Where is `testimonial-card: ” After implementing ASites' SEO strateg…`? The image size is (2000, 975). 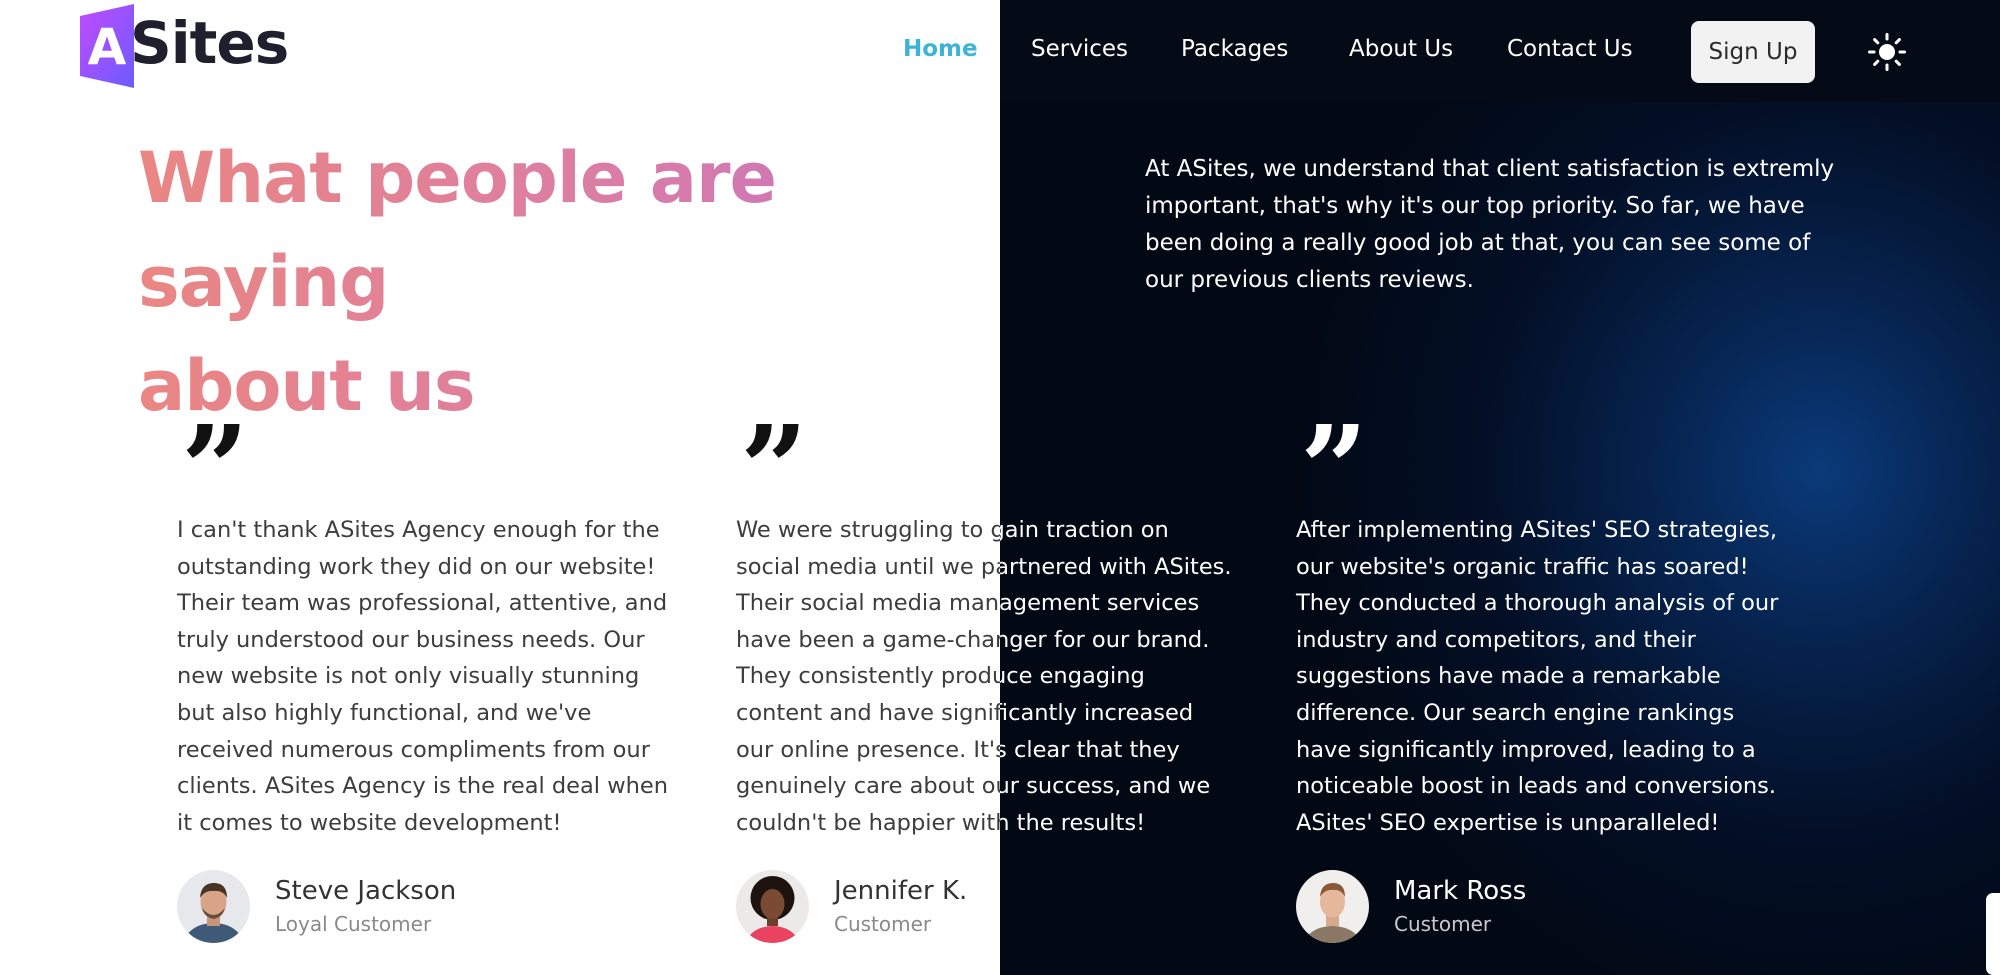 testimonial-card: ” After implementing ASites' SEO strateg… is located at coordinates (1556, 671).